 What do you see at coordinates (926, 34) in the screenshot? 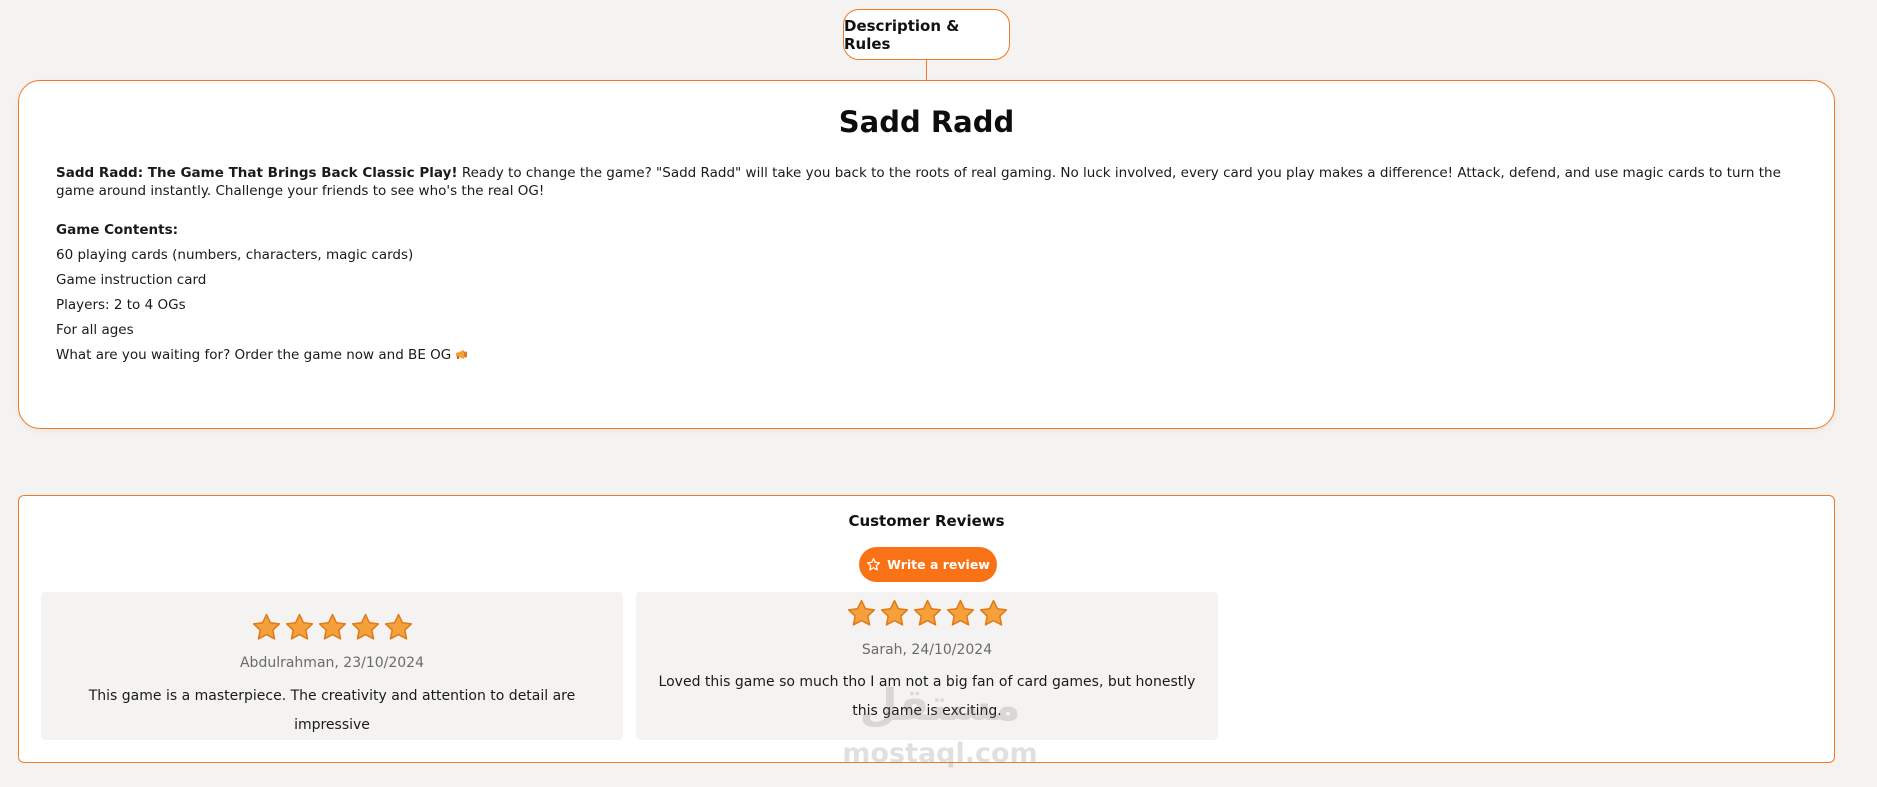
I see `tab-description-rules: Description & Rules` at bounding box center [926, 34].